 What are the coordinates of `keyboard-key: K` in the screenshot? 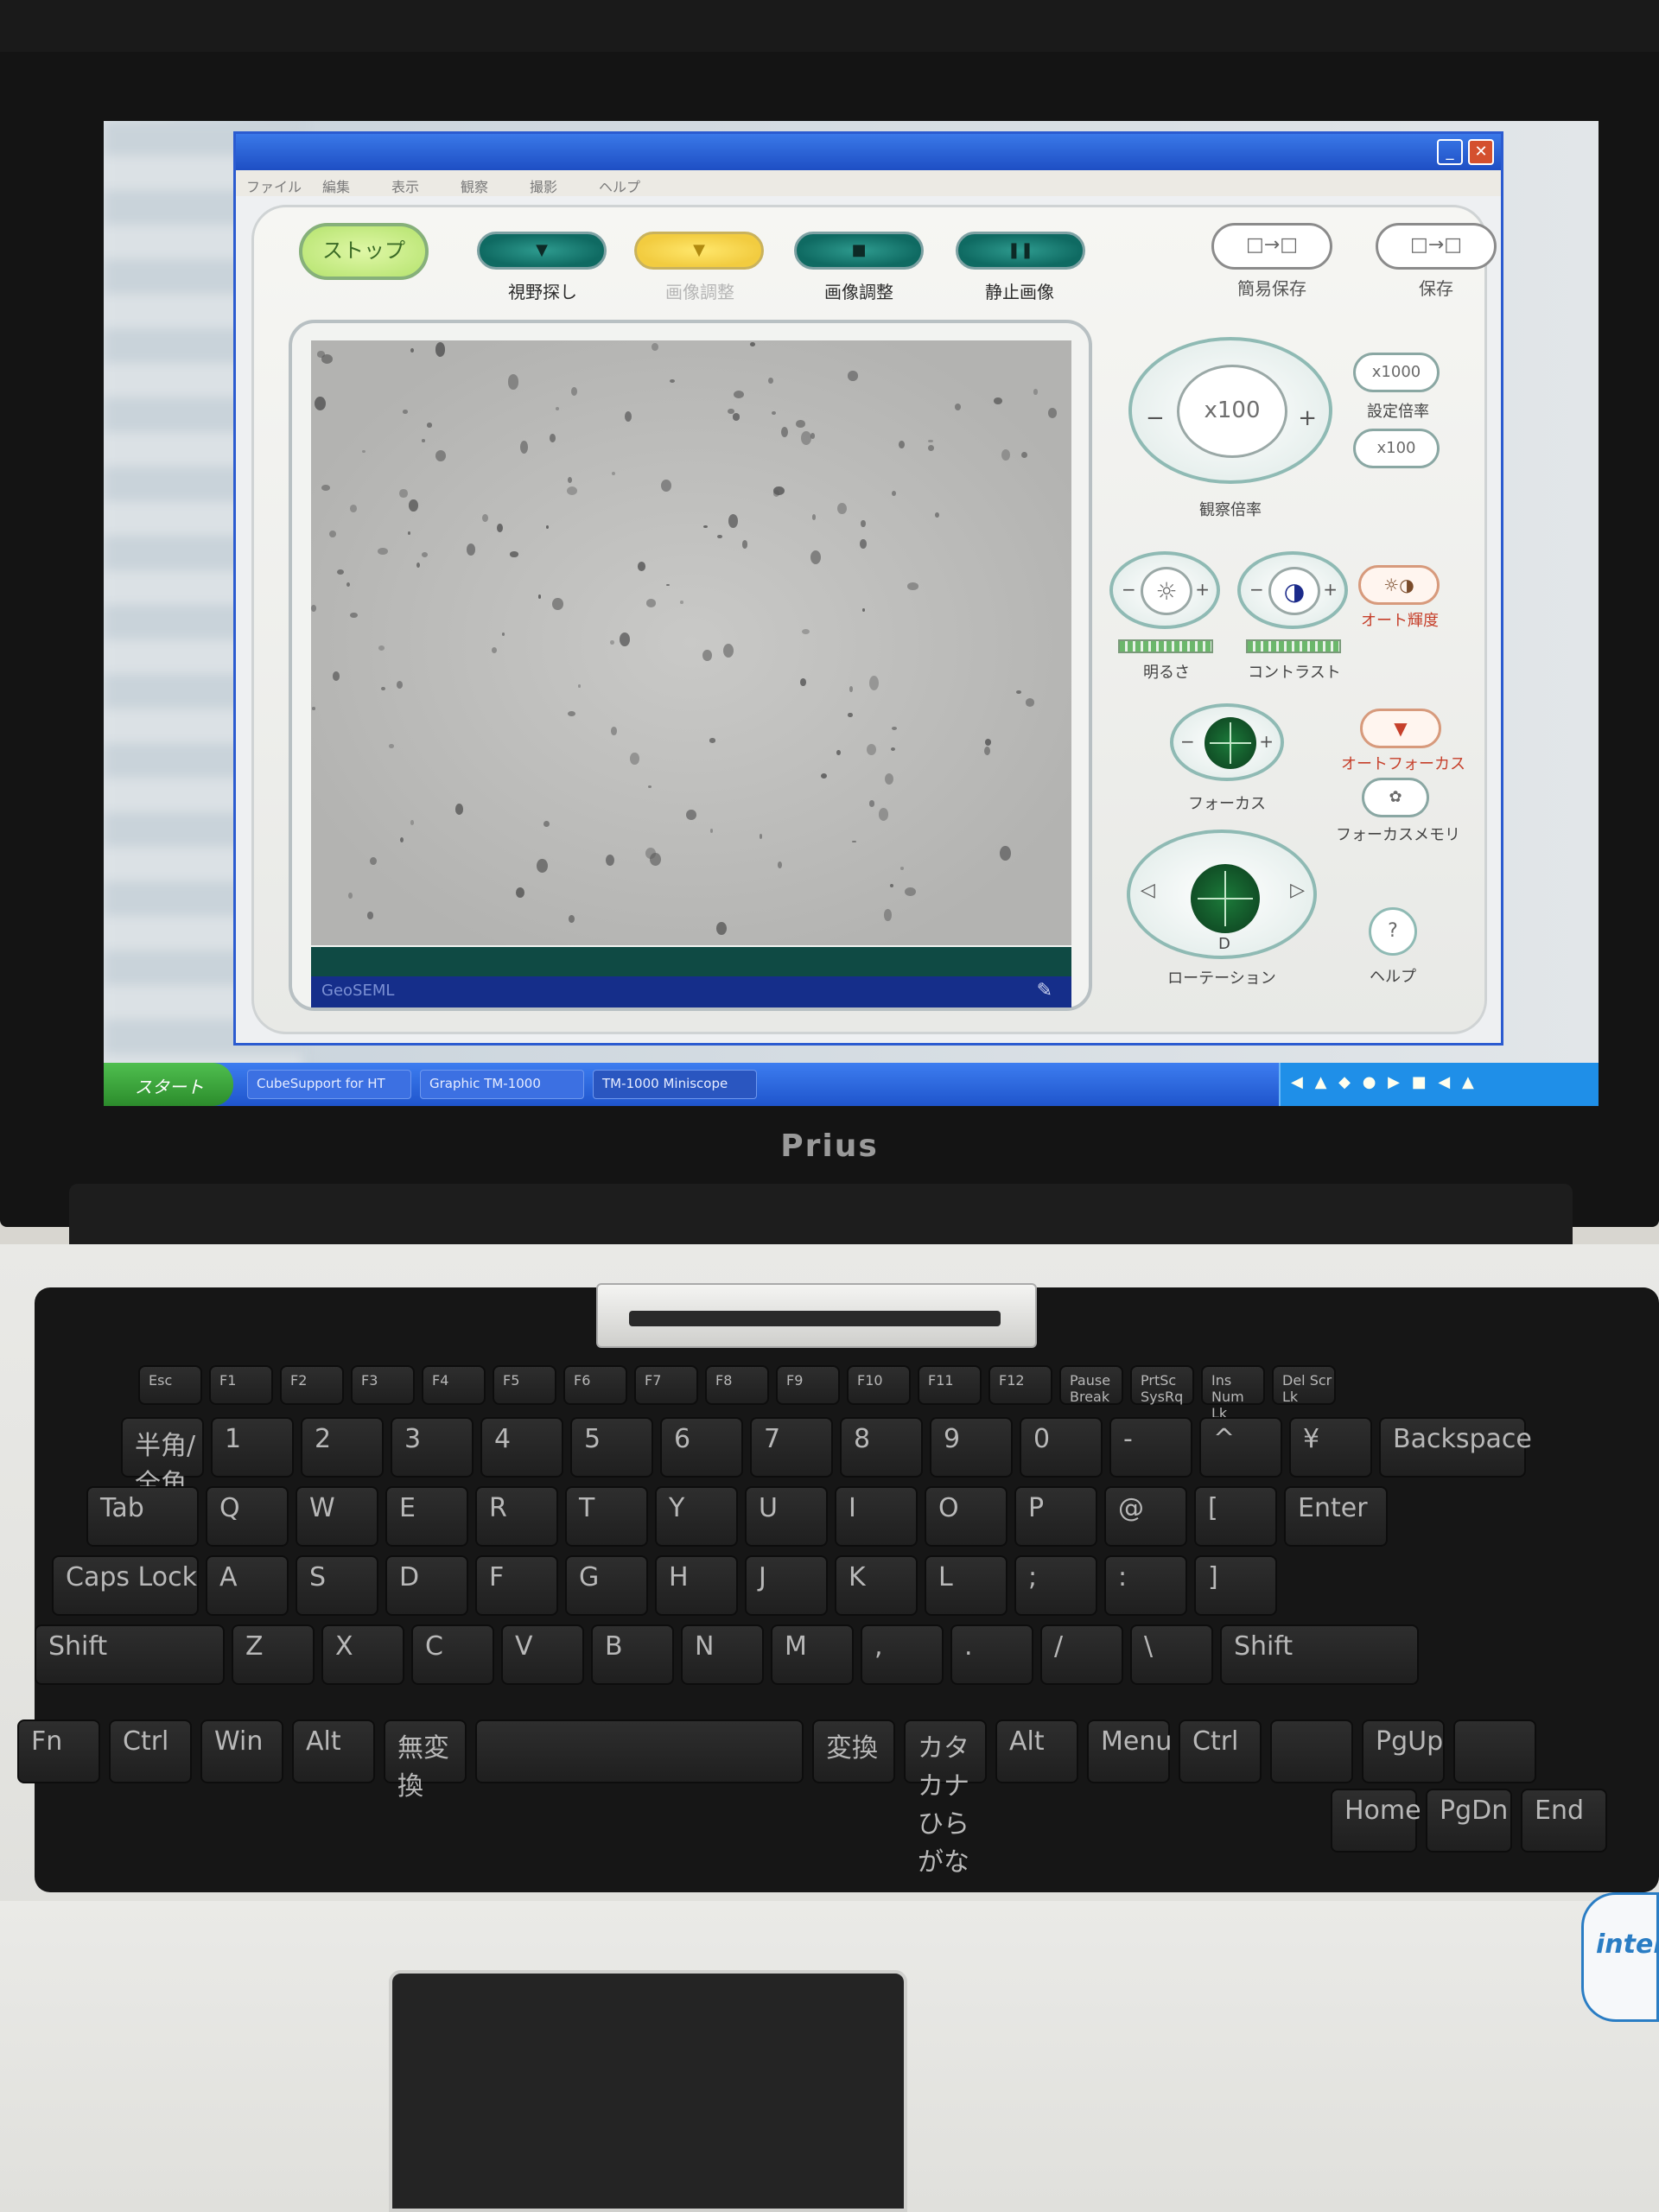 It's located at (876, 1585).